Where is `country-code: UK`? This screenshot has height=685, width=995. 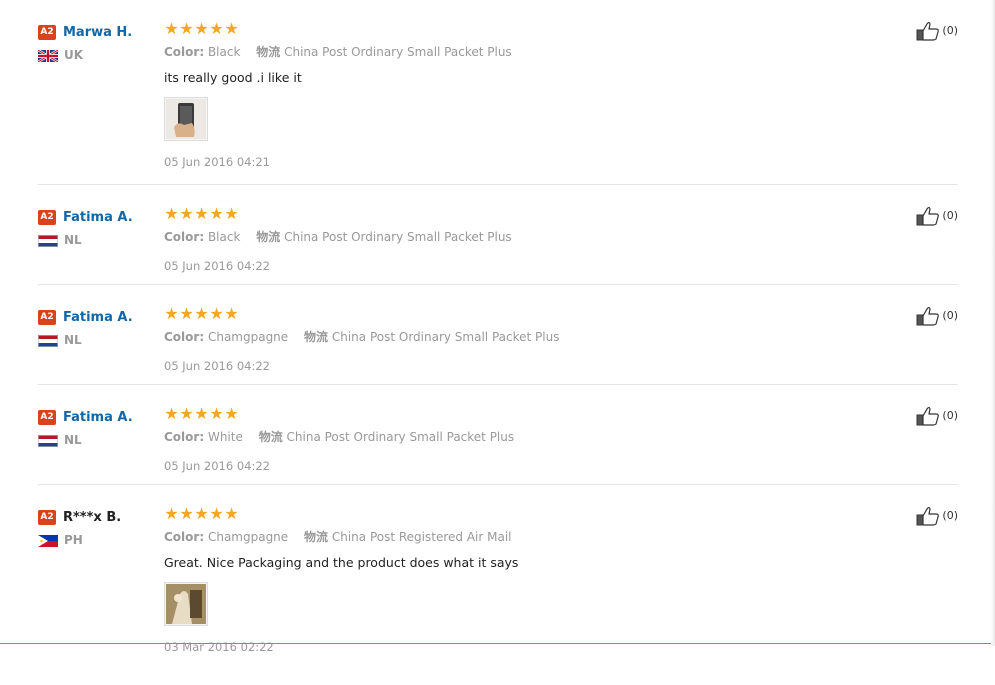
country-code: UK is located at coordinates (74, 55).